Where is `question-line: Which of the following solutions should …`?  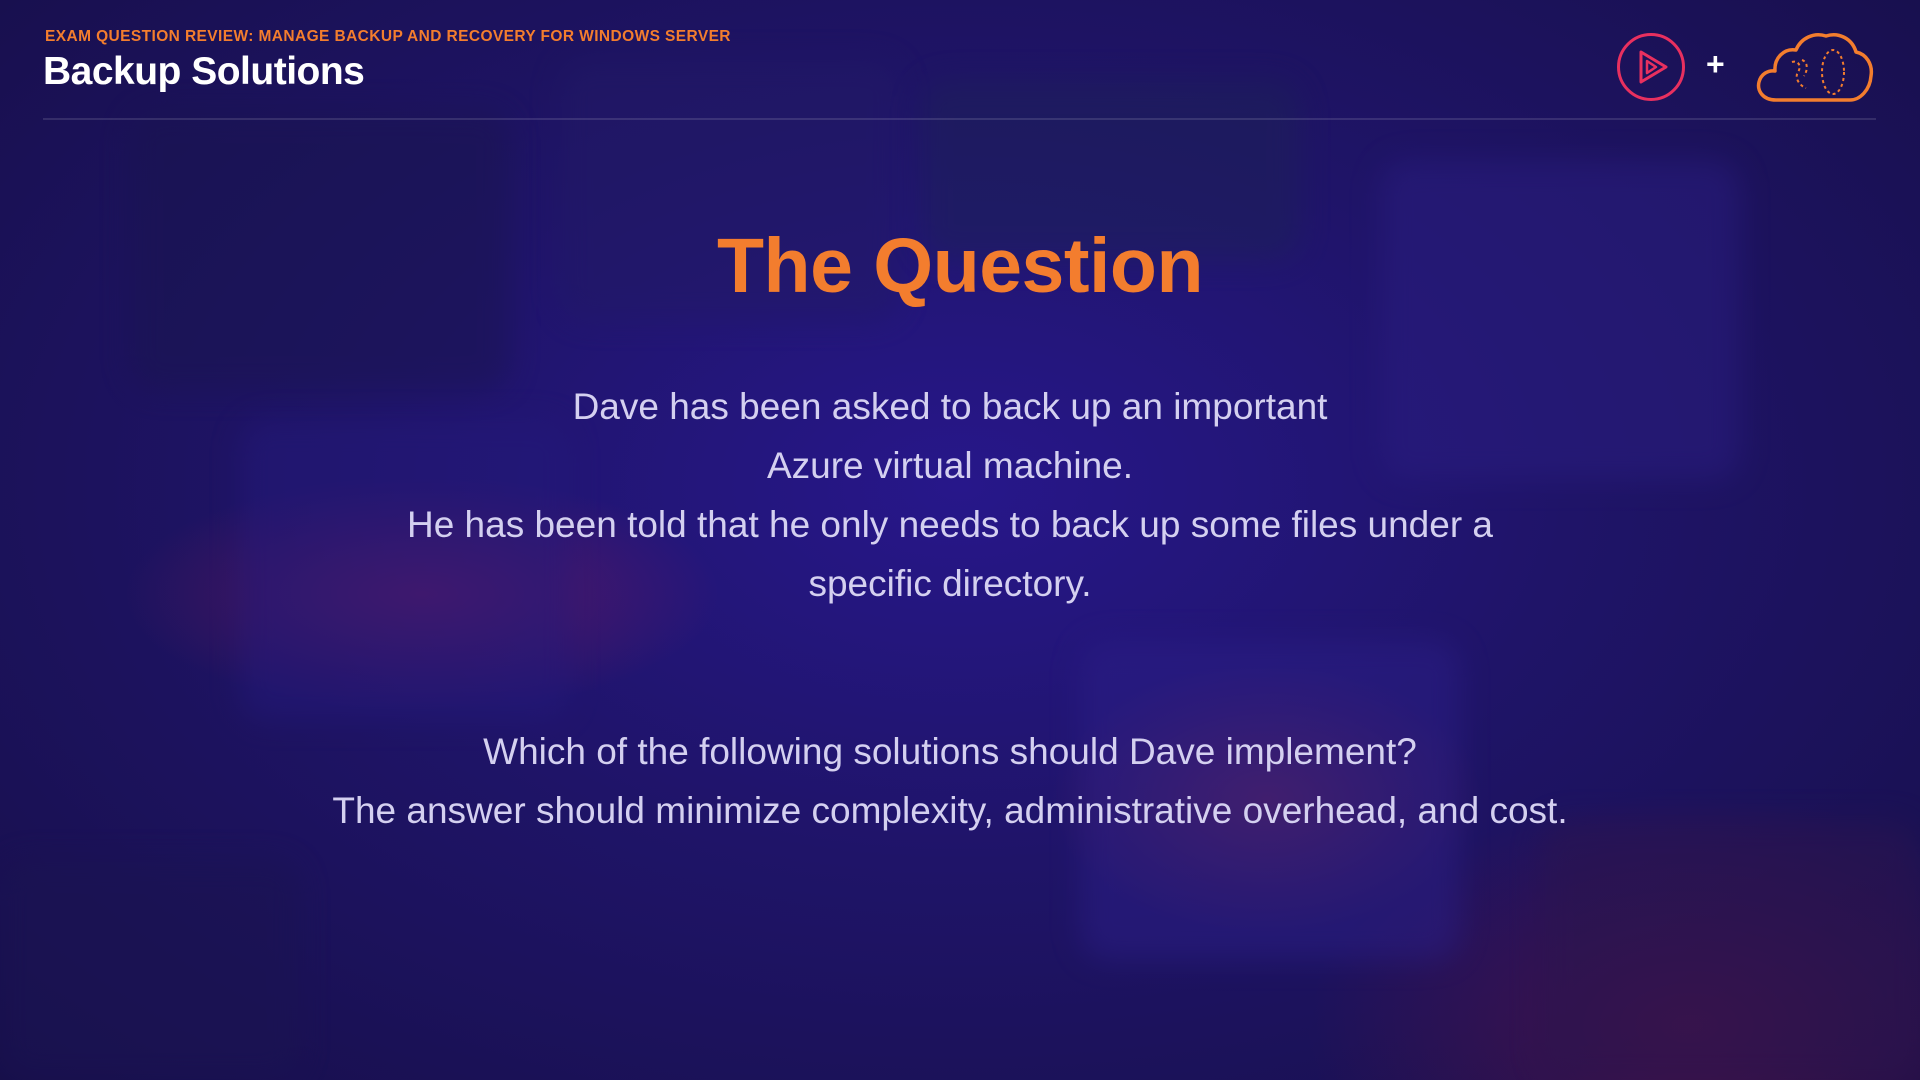 question-line: Which of the following solutions should … is located at coordinates (950, 751).